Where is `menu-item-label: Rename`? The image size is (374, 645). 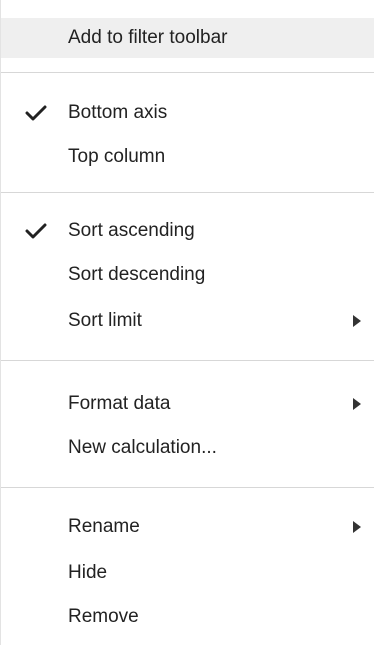
menu-item-label: Rename is located at coordinates (104, 526).